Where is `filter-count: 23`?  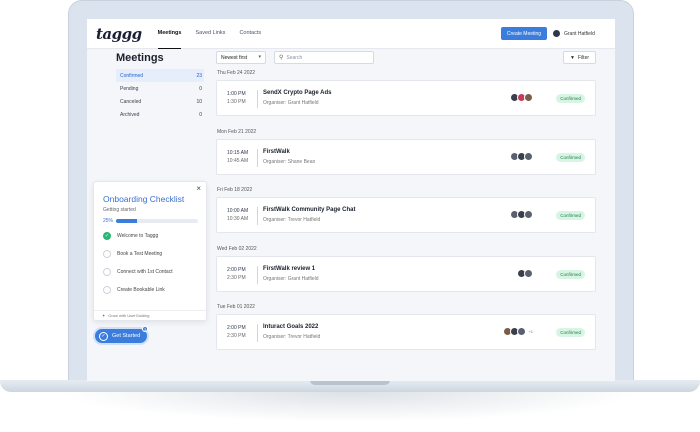
filter-count: 23 is located at coordinates (199, 75).